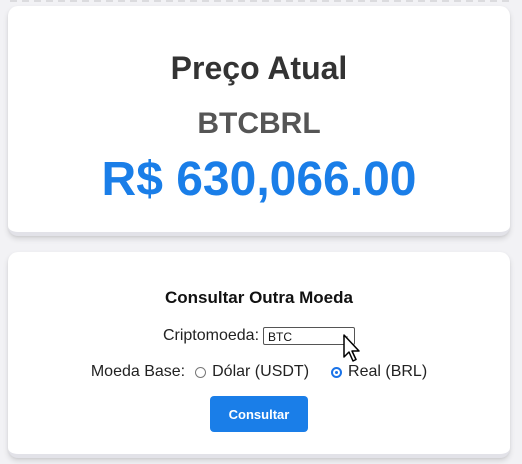  Describe the element at coordinates (388, 371) in the screenshot. I see `radio-brl-label: Real (BRL)` at that location.